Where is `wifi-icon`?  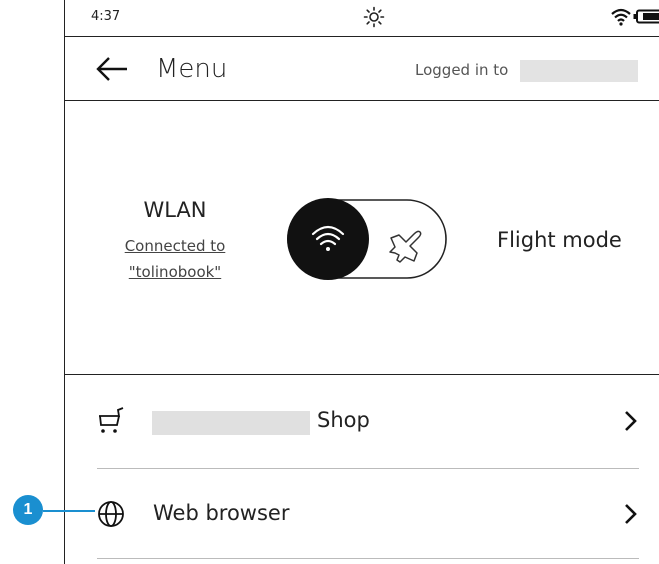 wifi-icon is located at coordinates (621, 17).